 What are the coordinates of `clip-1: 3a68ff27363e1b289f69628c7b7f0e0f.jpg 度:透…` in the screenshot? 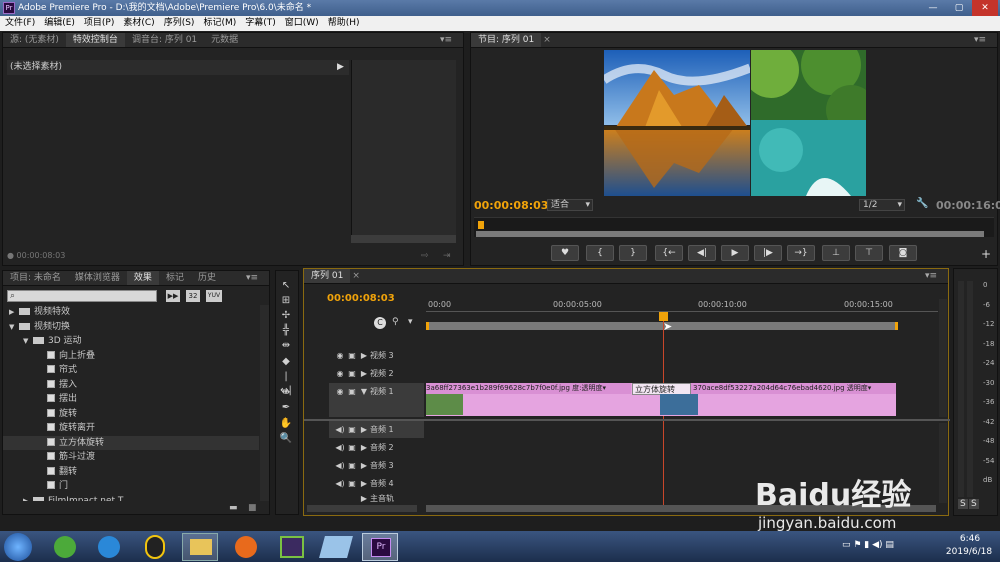 It's located at (528, 388).